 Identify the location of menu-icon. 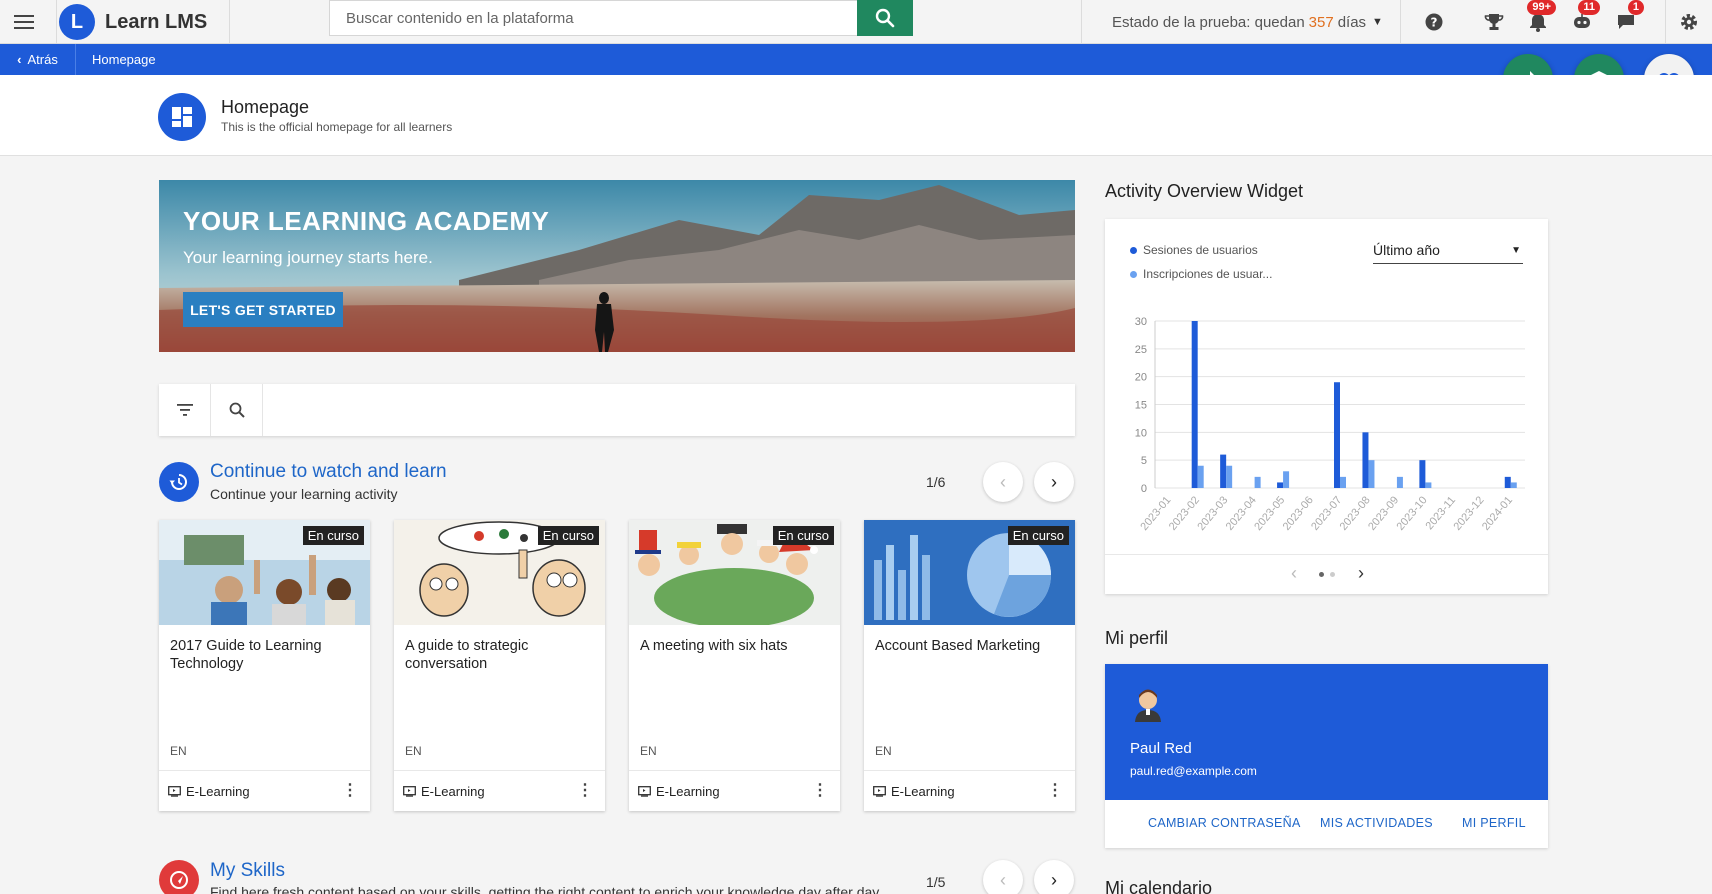
(23, 22).